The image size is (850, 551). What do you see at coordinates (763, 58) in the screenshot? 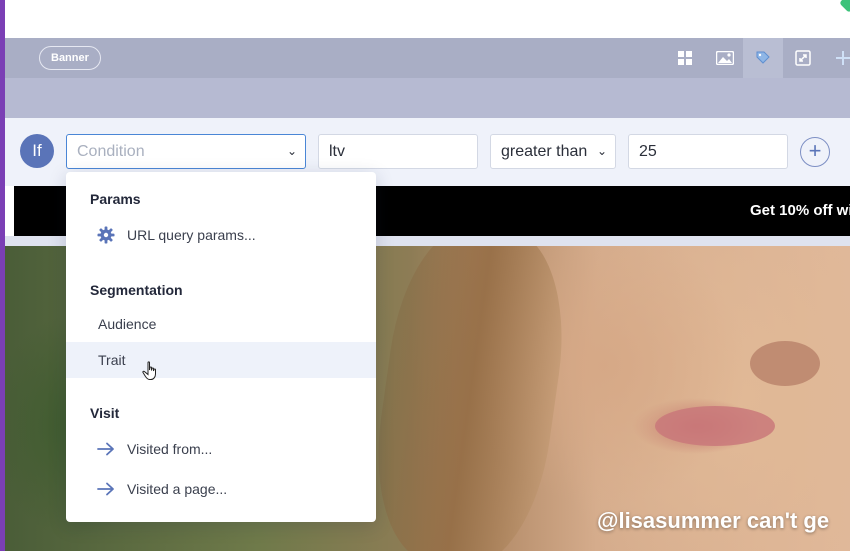
I see `tag-icon` at bounding box center [763, 58].